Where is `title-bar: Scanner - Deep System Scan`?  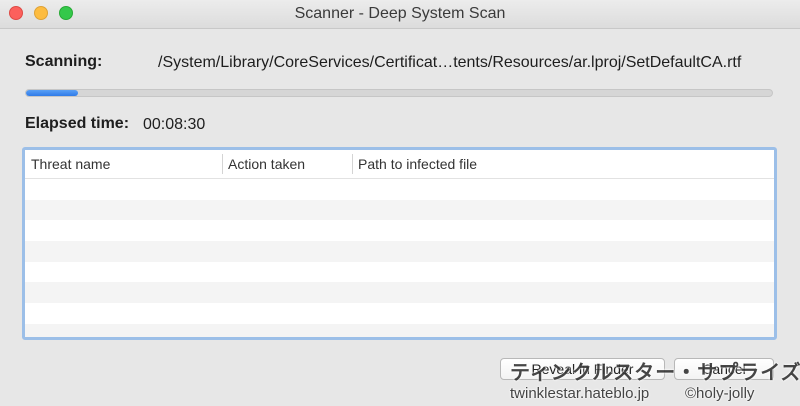 title-bar: Scanner - Deep System Scan is located at coordinates (400, 14).